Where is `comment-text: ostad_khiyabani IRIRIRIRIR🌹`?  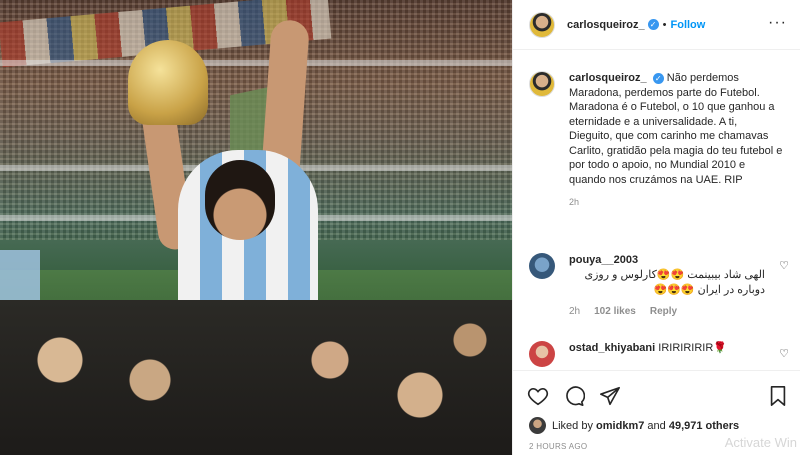
comment-text: ostad_khiyabani IRIRIRIRIR🌹 is located at coordinates (667, 348).